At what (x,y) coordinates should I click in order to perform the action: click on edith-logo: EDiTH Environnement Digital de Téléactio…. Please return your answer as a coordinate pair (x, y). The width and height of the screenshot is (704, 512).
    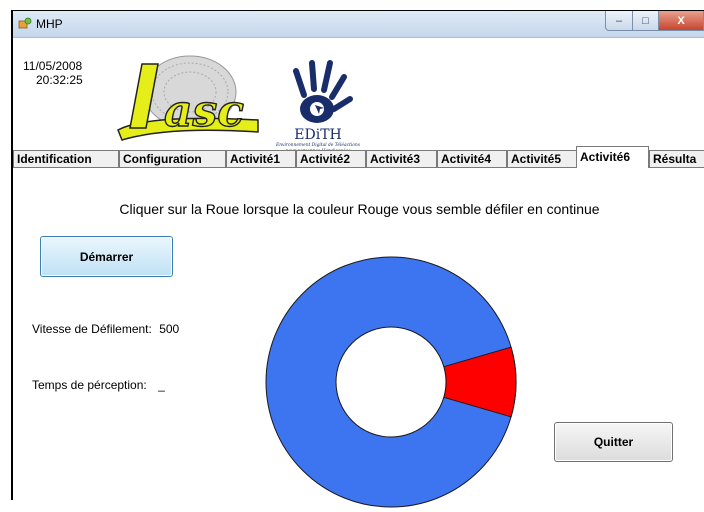
    Looking at the image, I should click on (318, 107).